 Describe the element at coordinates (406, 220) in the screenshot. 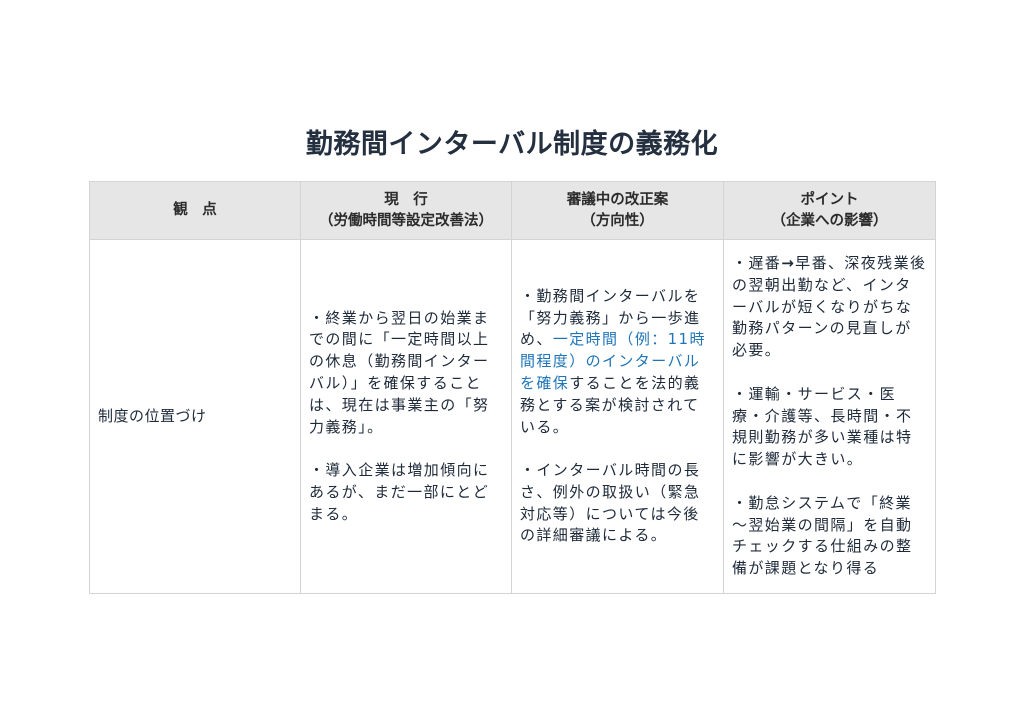

I see `header-current-sublabel: （労働時間等設定改善法）` at that location.